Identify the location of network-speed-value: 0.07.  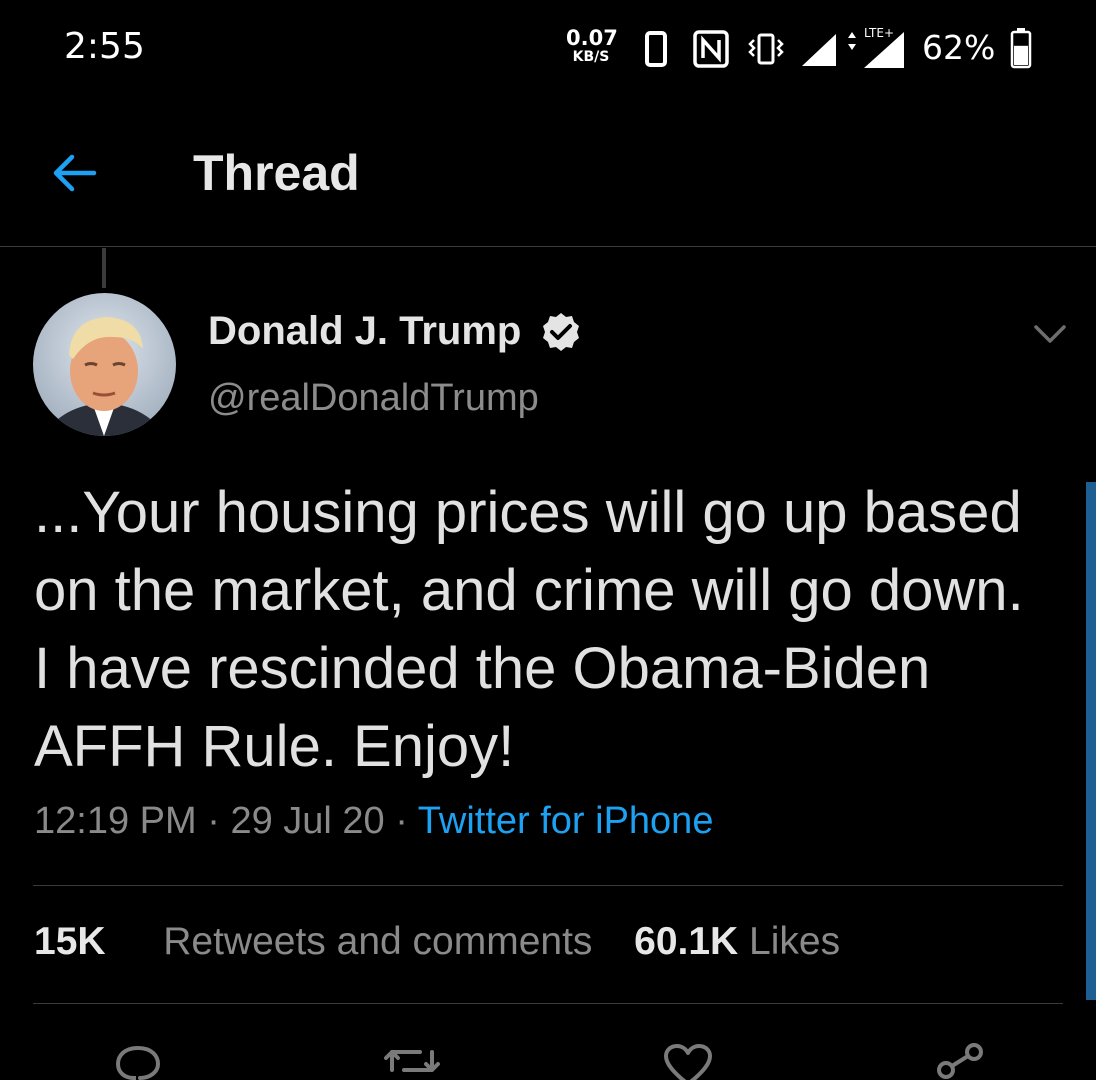
(592, 38).